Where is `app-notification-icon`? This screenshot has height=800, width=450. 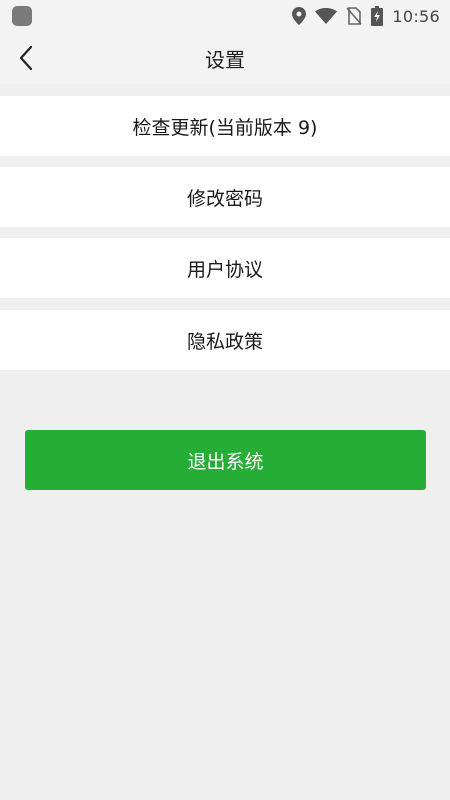 app-notification-icon is located at coordinates (22, 16).